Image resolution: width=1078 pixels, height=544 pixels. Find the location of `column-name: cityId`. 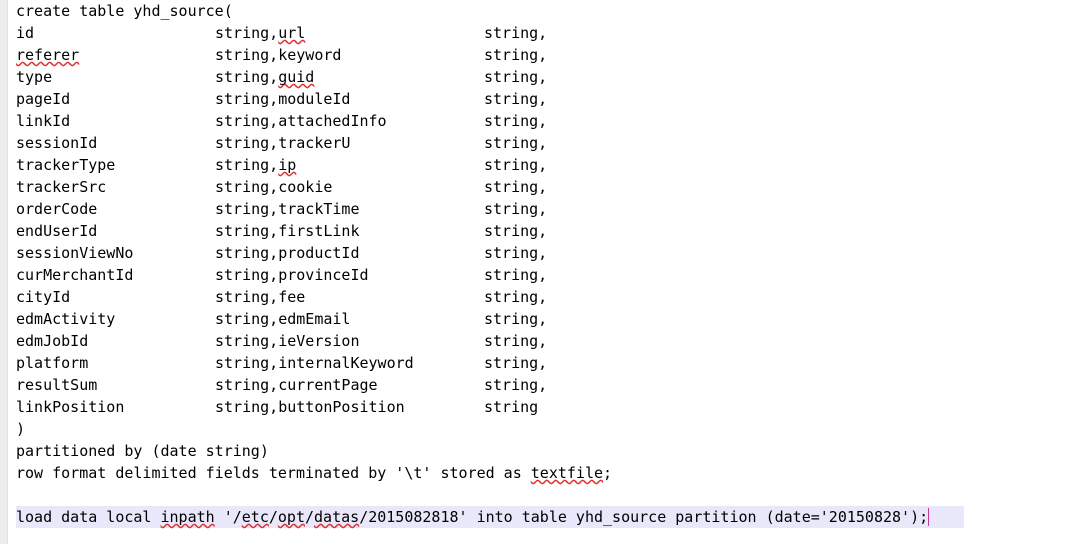

column-name: cityId is located at coordinates (43, 297).